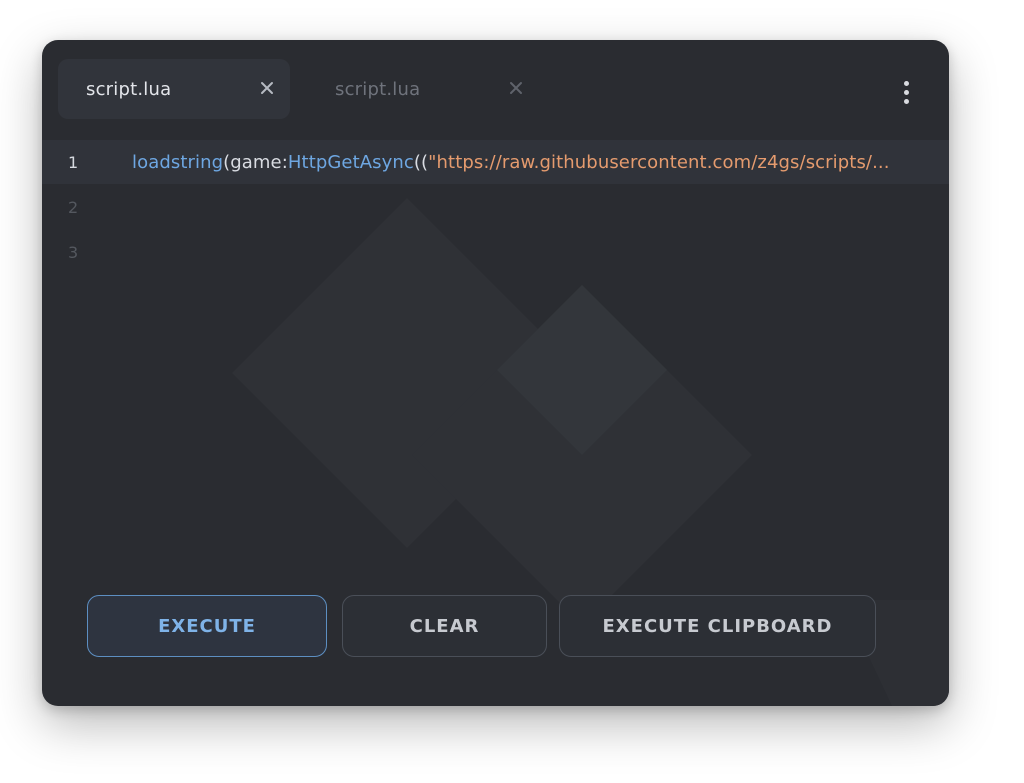 The image size is (1024, 783). Describe the element at coordinates (717, 626) in the screenshot. I see `execute-clipboard-button: EXECUTE CLIPBOARD` at that location.